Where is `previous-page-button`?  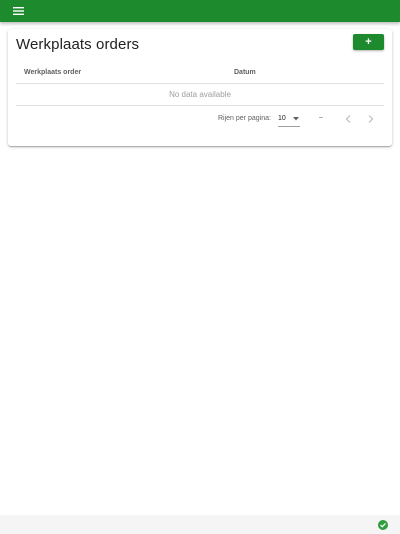
previous-page-button is located at coordinates (348, 119).